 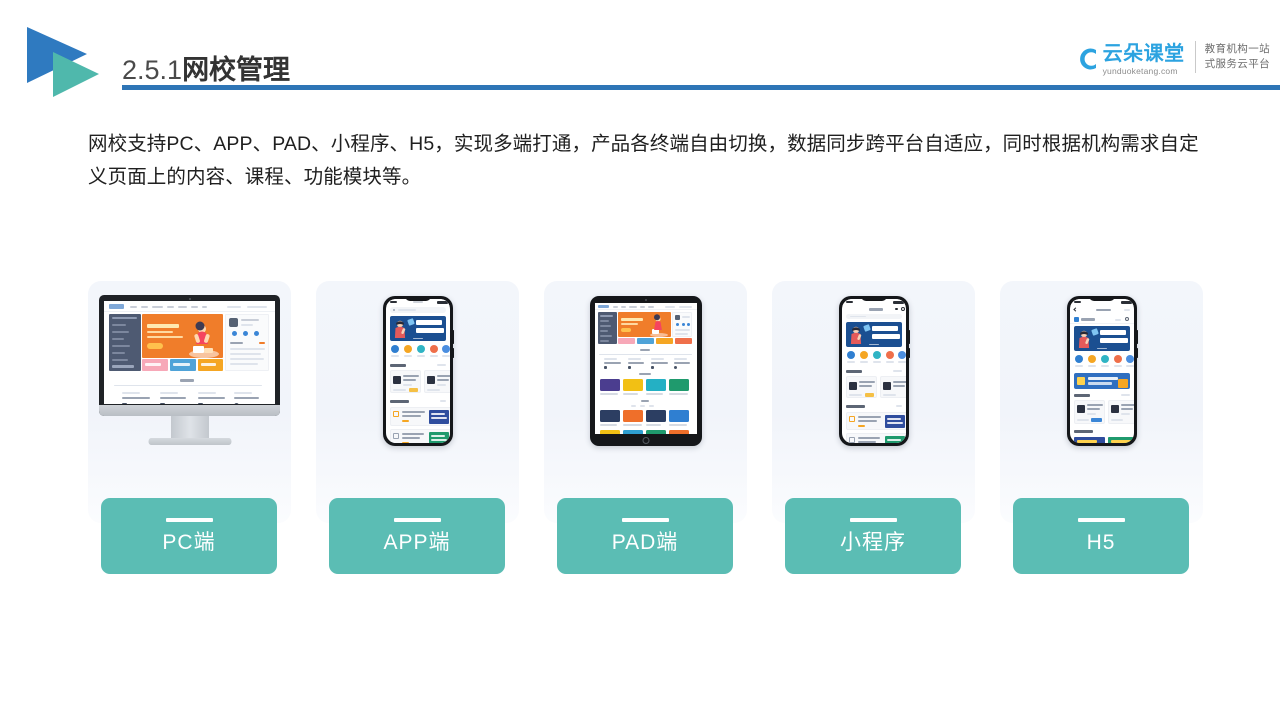 I want to click on brand-tagline-line2: 式服务云平台, so click(x=1237, y=64).